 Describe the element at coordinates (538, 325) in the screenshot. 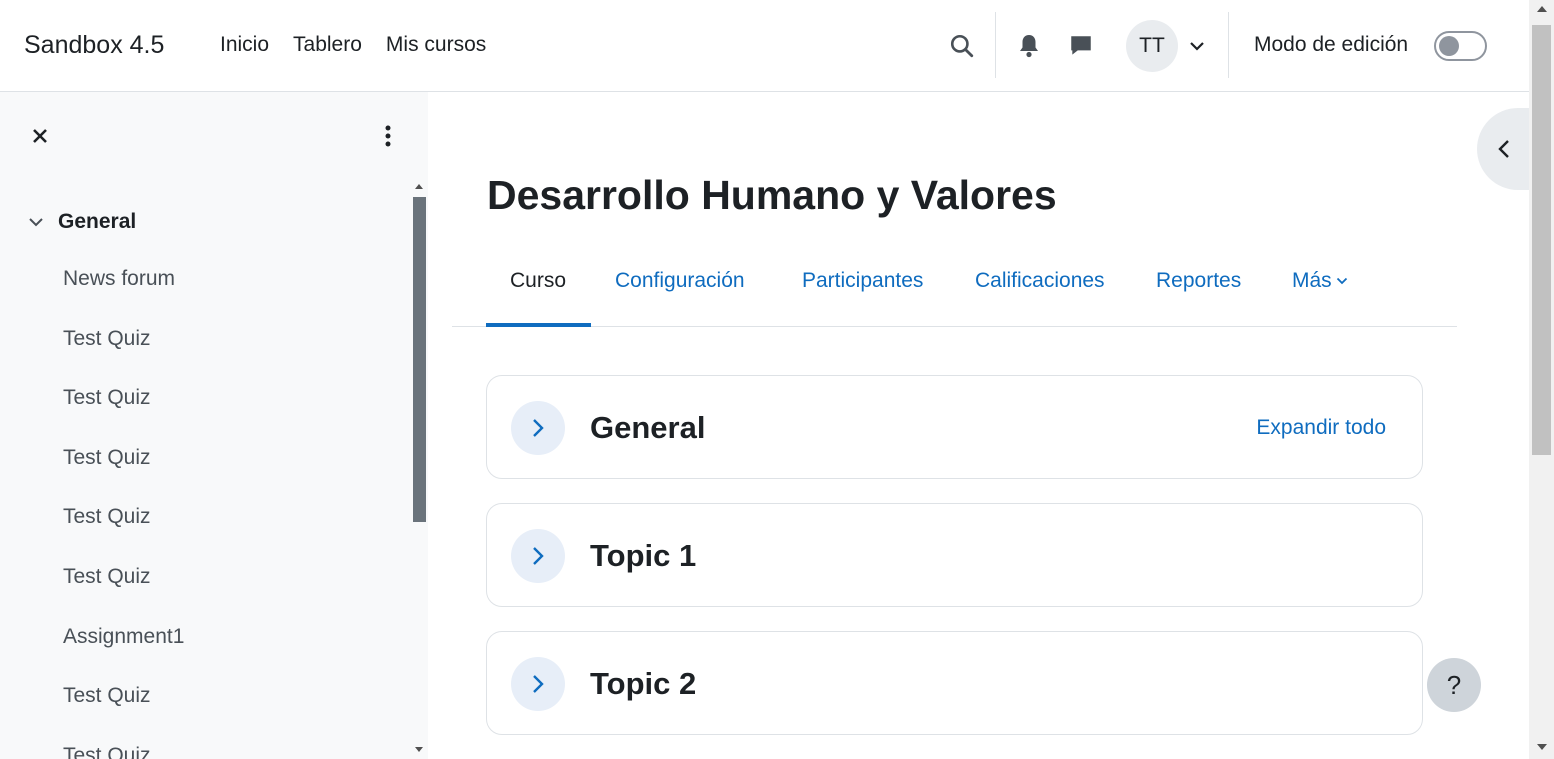

I see `active-tab-indicator` at that location.